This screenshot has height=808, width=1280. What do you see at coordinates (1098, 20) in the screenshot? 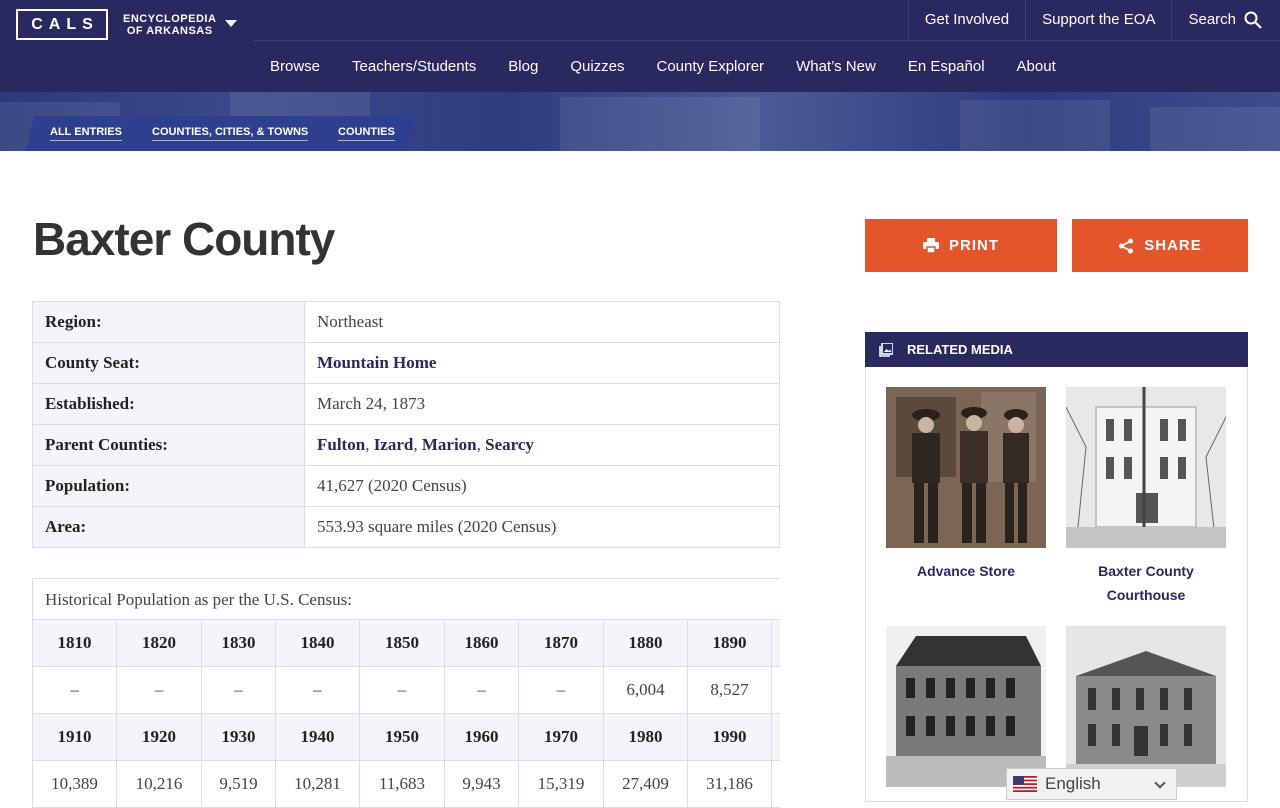
I see `support-link: Support the EOA` at bounding box center [1098, 20].